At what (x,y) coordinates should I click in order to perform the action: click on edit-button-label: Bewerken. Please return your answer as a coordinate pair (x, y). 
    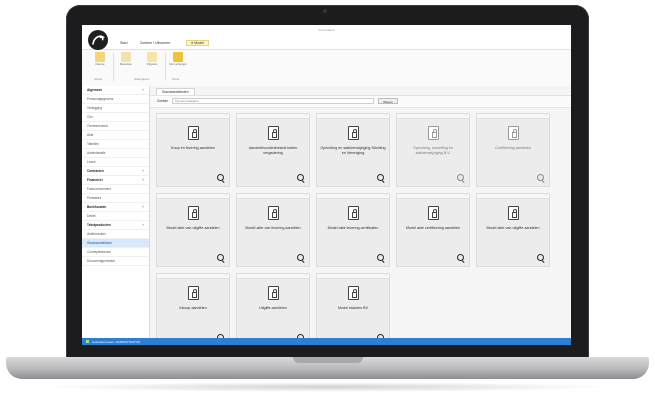
    Looking at the image, I should click on (126, 64).